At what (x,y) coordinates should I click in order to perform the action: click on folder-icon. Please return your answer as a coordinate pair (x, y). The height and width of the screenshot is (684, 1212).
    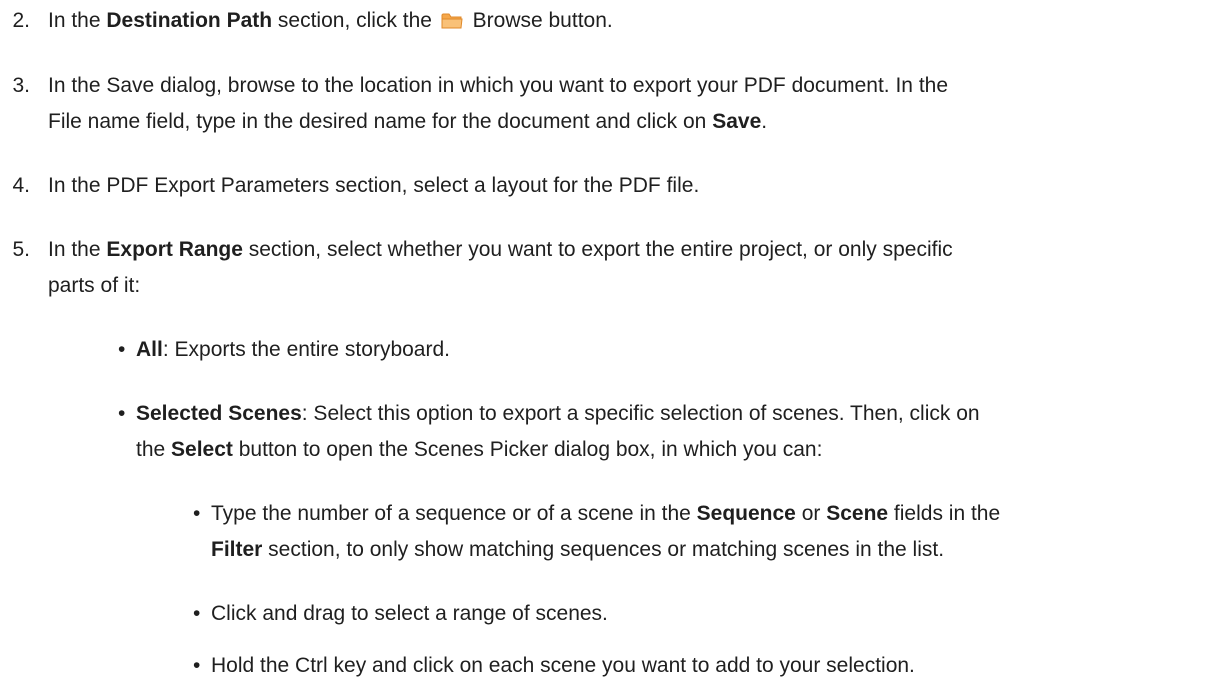
    Looking at the image, I should click on (452, 24).